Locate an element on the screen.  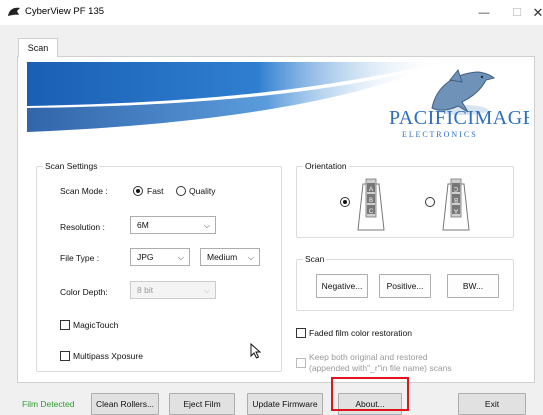
orientation-title: Orientation is located at coordinates (326, 166).